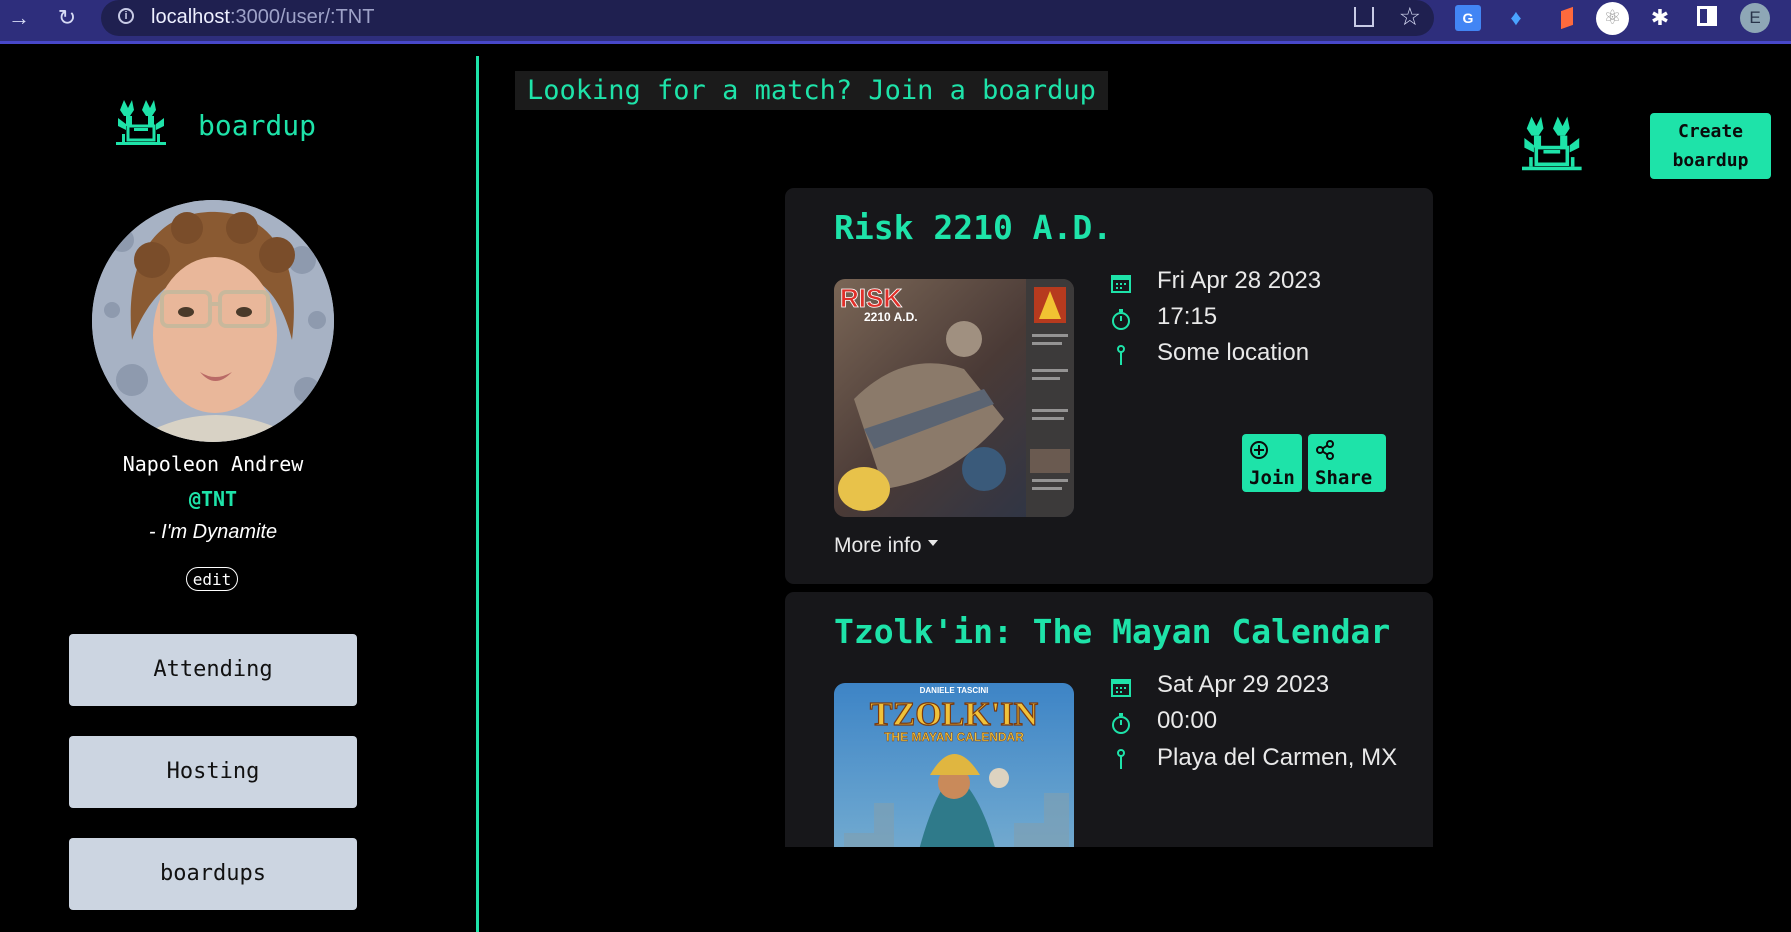  Describe the element at coordinates (1568, 18) in the screenshot. I see `flag-icon` at that location.